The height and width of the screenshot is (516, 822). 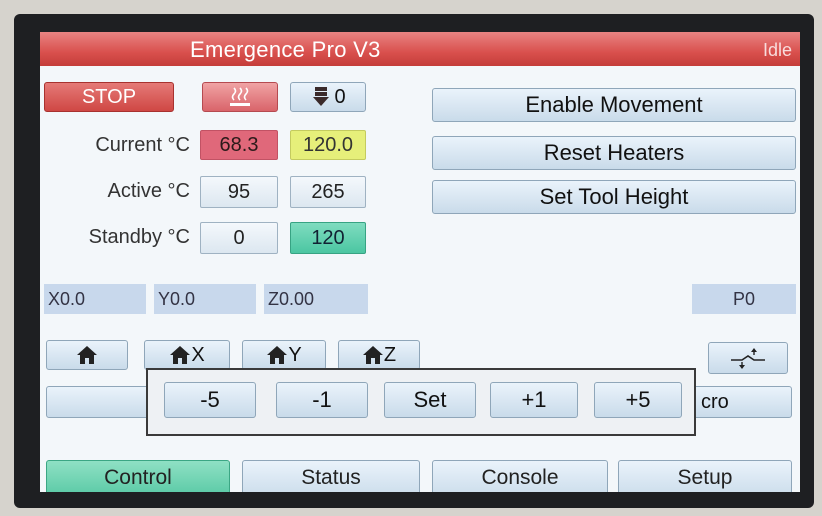 I want to click on tool-standby-temp-input: 120, so click(x=328, y=238).